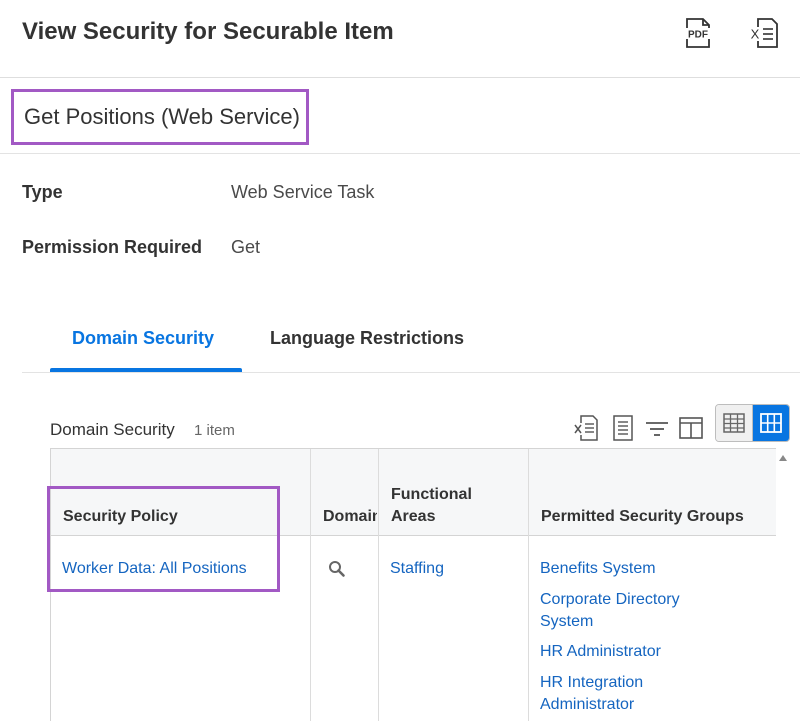 The height and width of the screenshot is (721, 800). I want to click on svg-text: X, so click(755, 34).